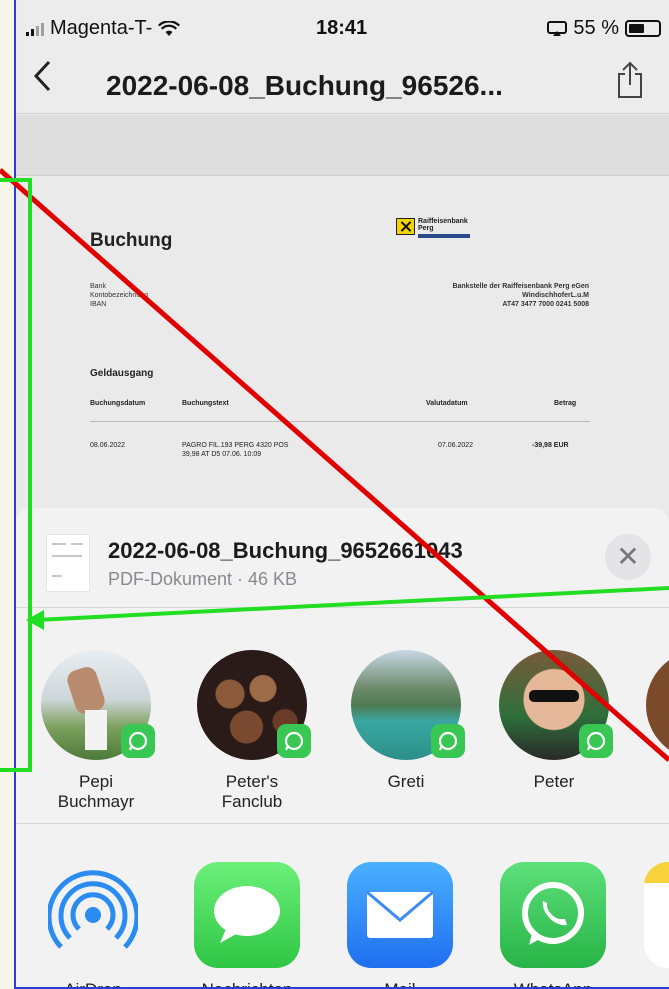  I want to click on bank-labels: Bank Kontobezeichnung IBAN, so click(119, 295).